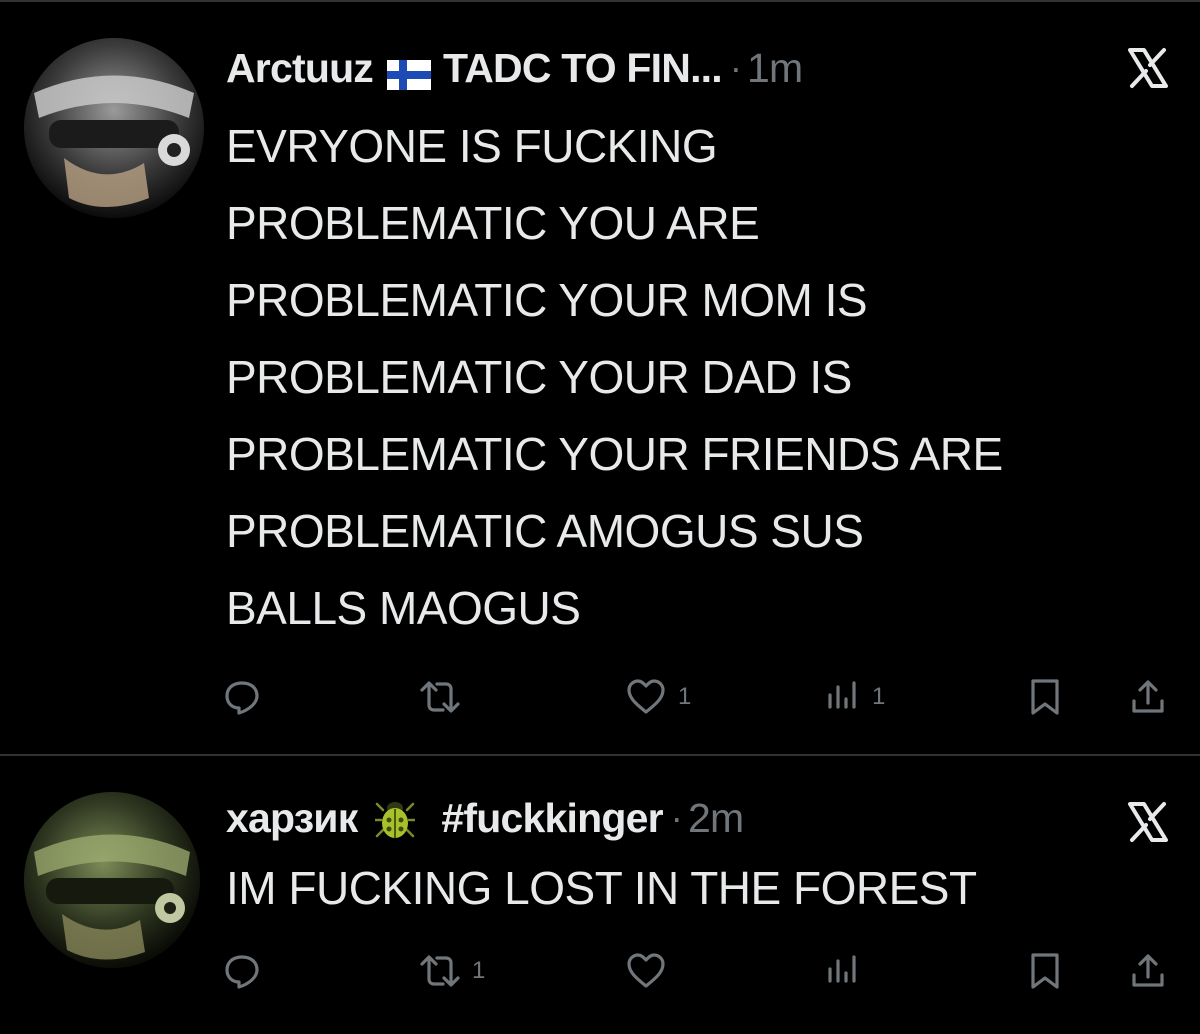 The width and height of the screenshot is (1200, 1034). What do you see at coordinates (879, 696) in the screenshot?
I see `views-count: 1` at bounding box center [879, 696].